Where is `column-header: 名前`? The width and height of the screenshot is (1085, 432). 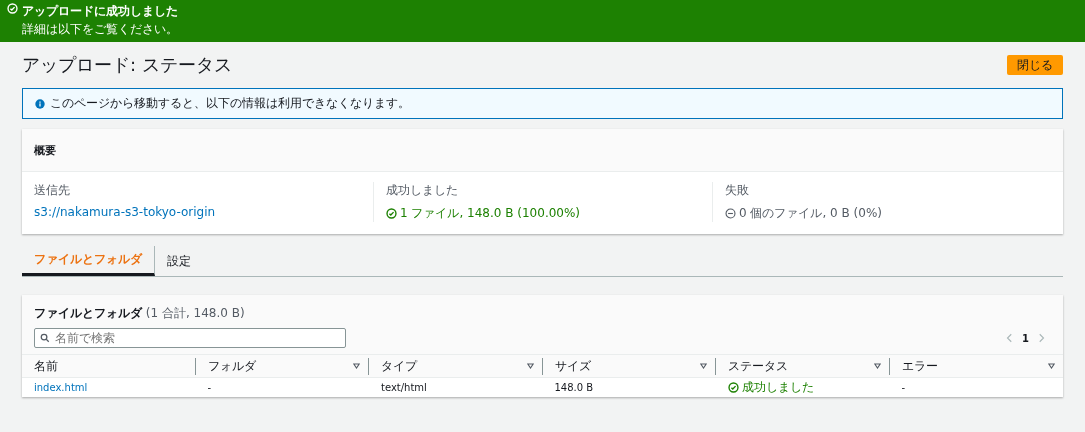
column-header: 名前 is located at coordinates (46, 366).